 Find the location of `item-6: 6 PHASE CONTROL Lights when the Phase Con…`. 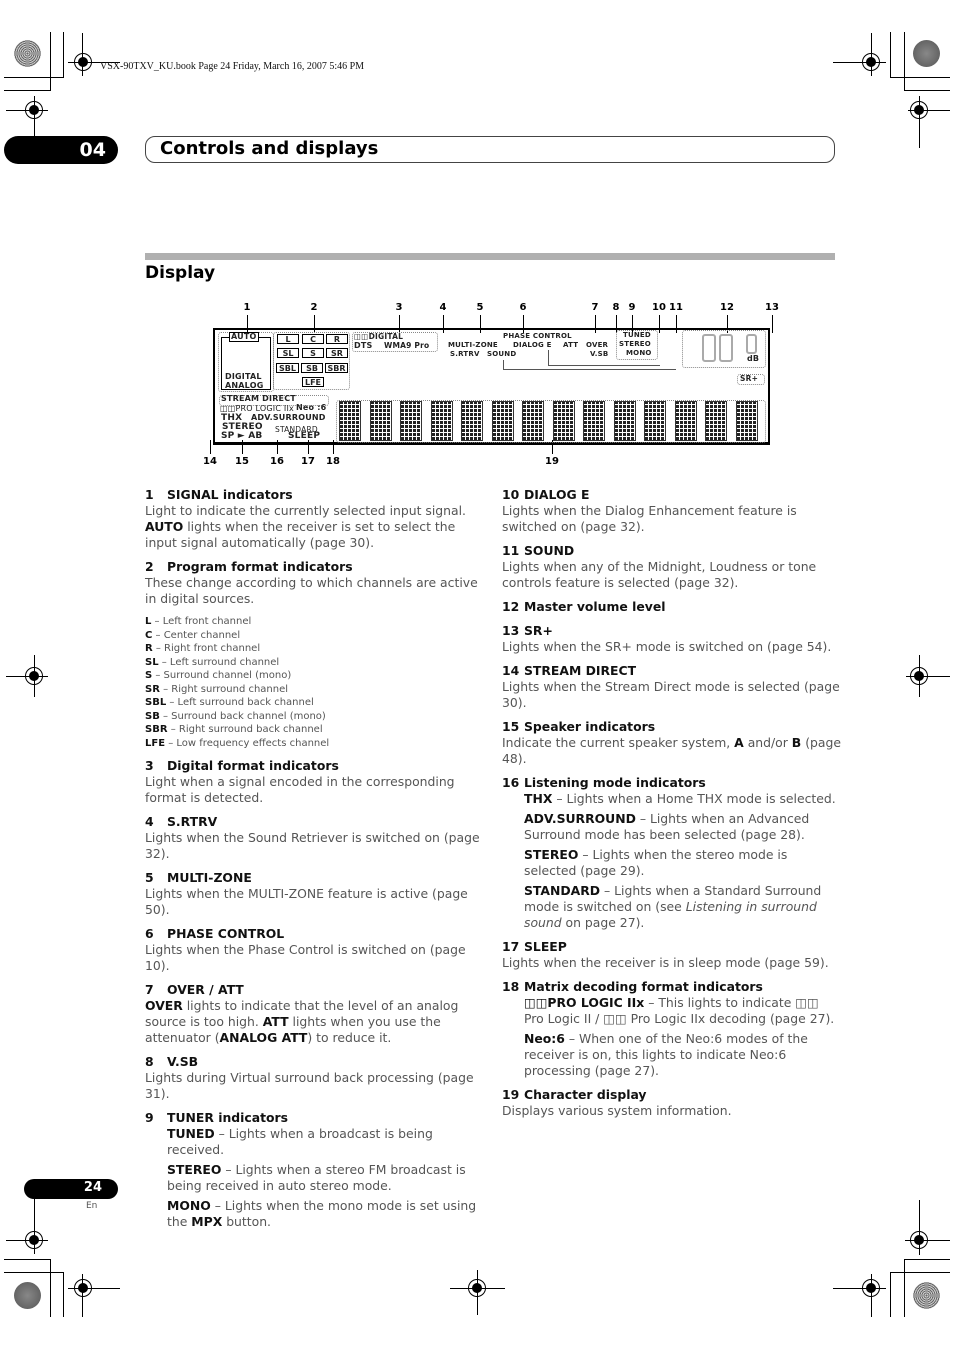

item-6: 6 PHASE CONTROL Lights when the Phase Con… is located at coordinates (315, 950).